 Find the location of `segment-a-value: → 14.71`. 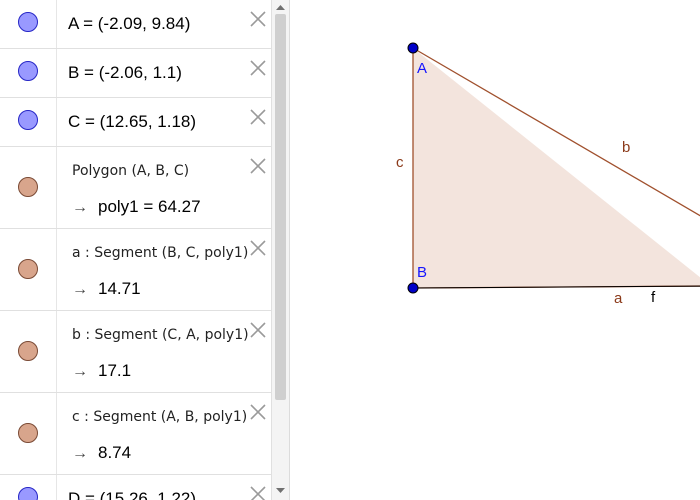

segment-a-value: → 14.71 is located at coordinates (106, 289).